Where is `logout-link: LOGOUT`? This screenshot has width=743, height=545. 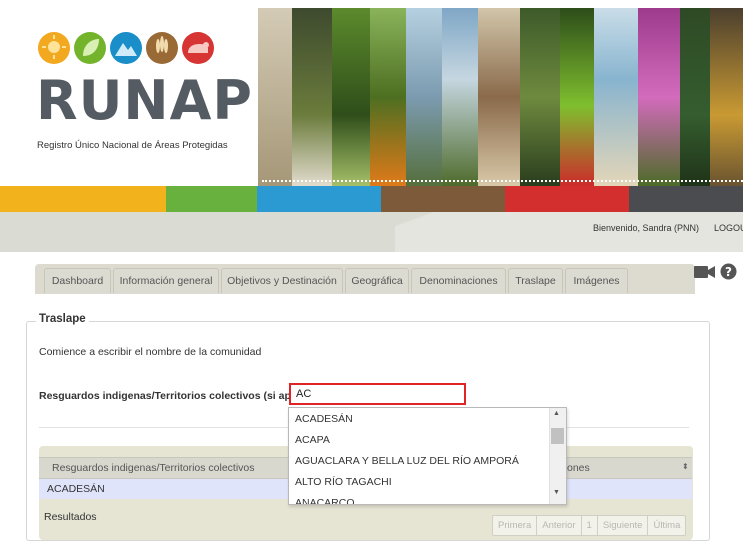 logout-link: LOGOUT is located at coordinates (728, 228).